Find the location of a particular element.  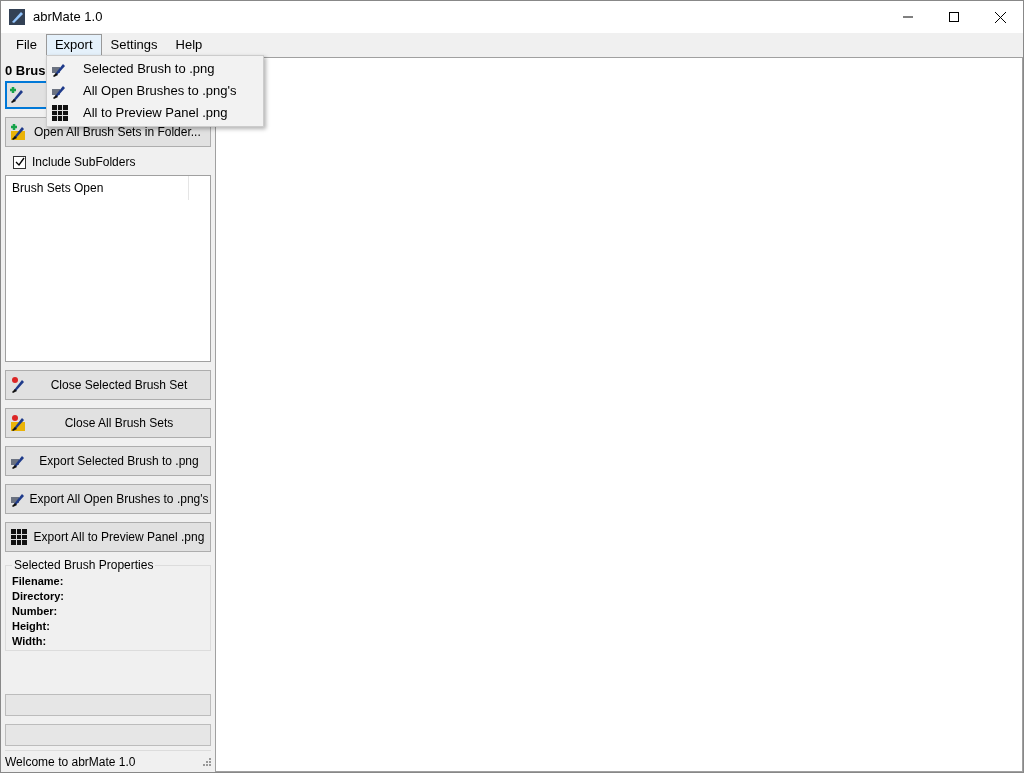

brush-count-label: 0 Brus is located at coordinates (25, 70).